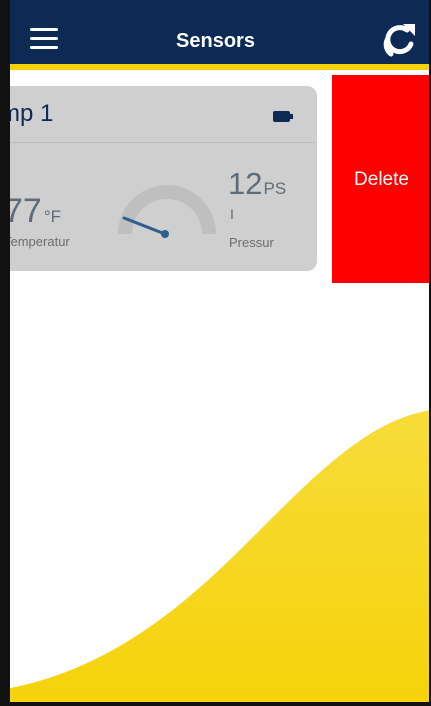 The height and width of the screenshot is (706, 431). What do you see at coordinates (232, 214) in the screenshot?
I see `pressure-unit-continued: I` at bounding box center [232, 214].